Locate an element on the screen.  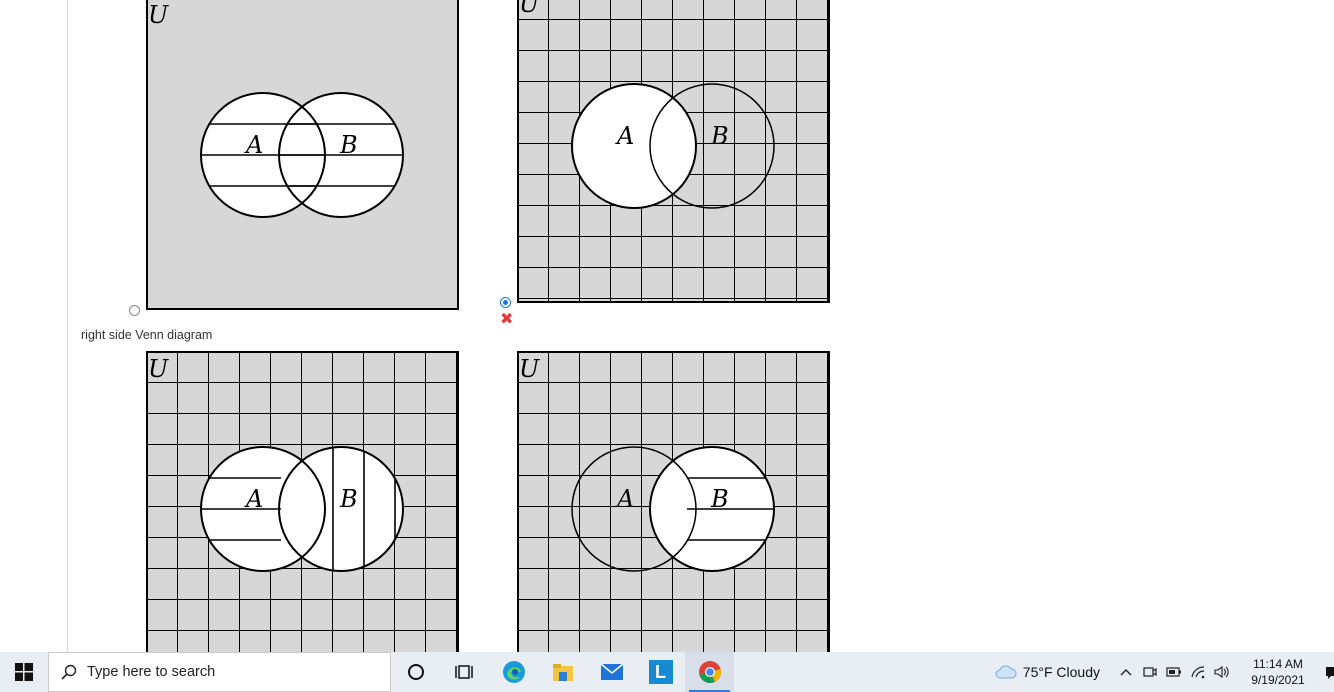
option-caption: right side Venn diagram is located at coordinates (147, 335).